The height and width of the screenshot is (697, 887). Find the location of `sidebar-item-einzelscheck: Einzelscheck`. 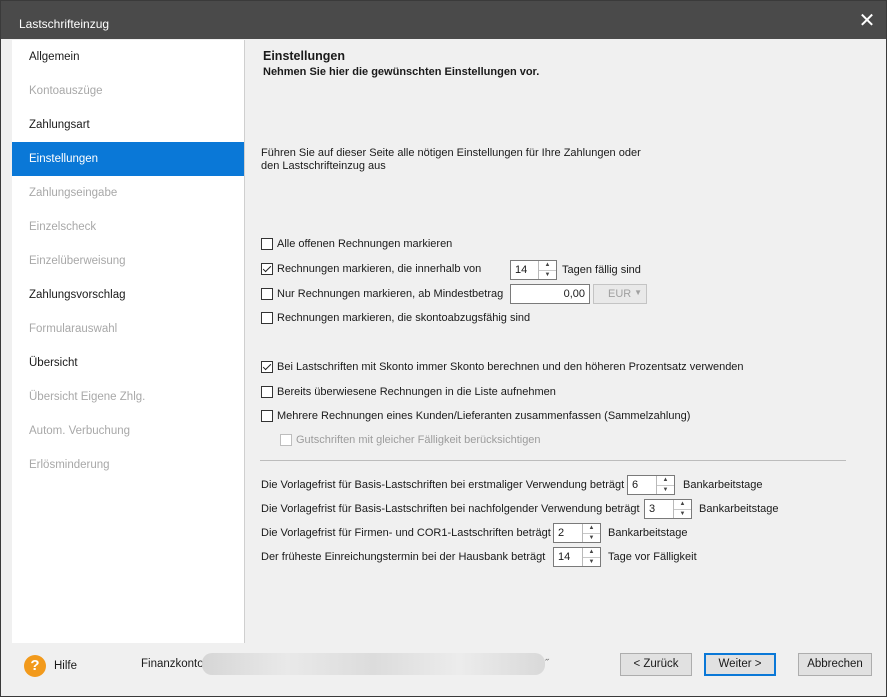

sidebar-item-einzelscheck: Einzelscheck is located at coordinates (63, 227).